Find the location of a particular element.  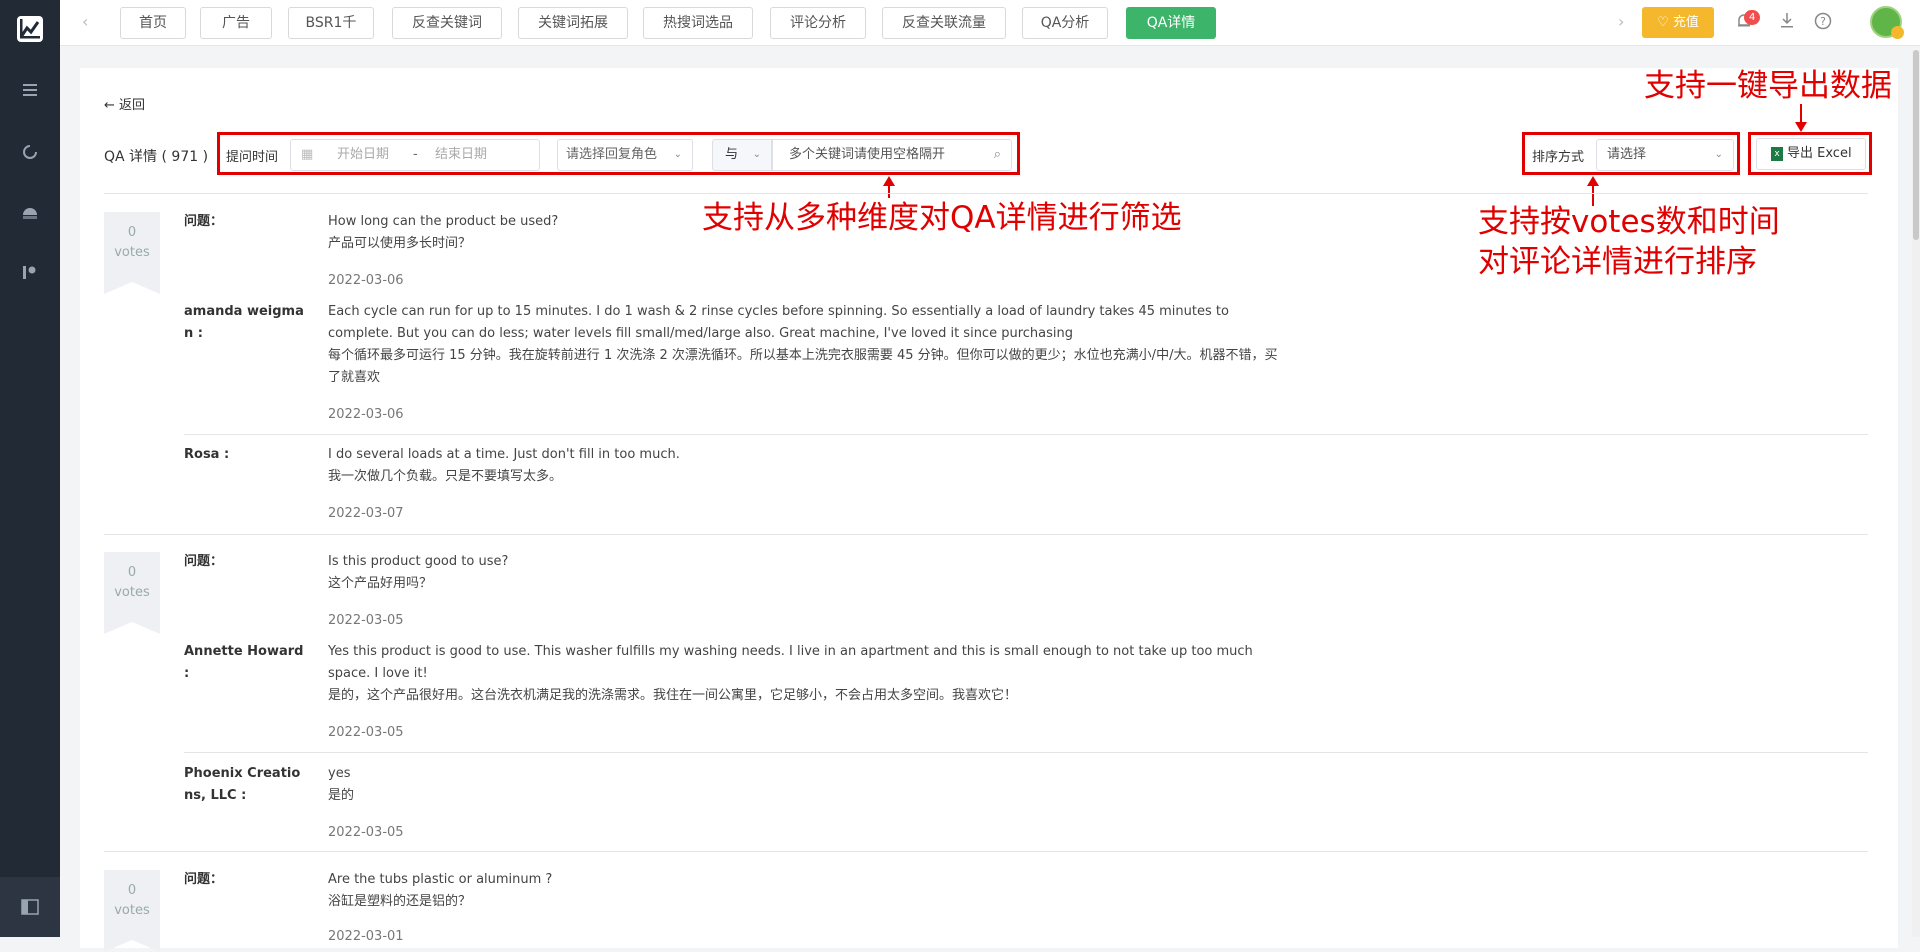

collapse-sidebar-button is located at coordinates (30, 907).